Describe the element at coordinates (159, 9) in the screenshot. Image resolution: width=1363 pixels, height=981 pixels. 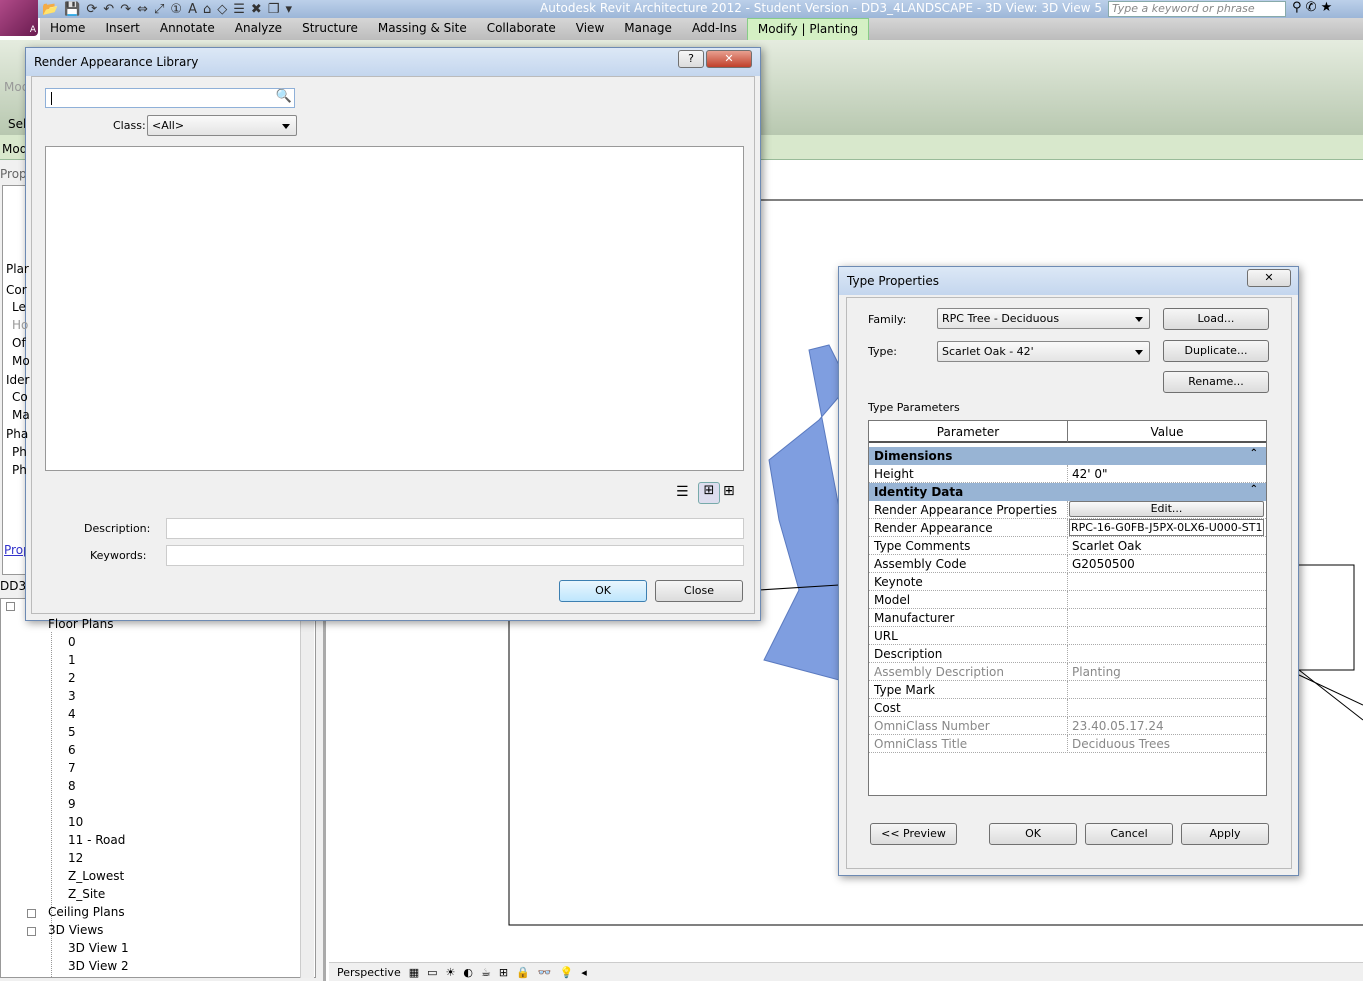
I see `dimension-icon: ⤢` at that location.